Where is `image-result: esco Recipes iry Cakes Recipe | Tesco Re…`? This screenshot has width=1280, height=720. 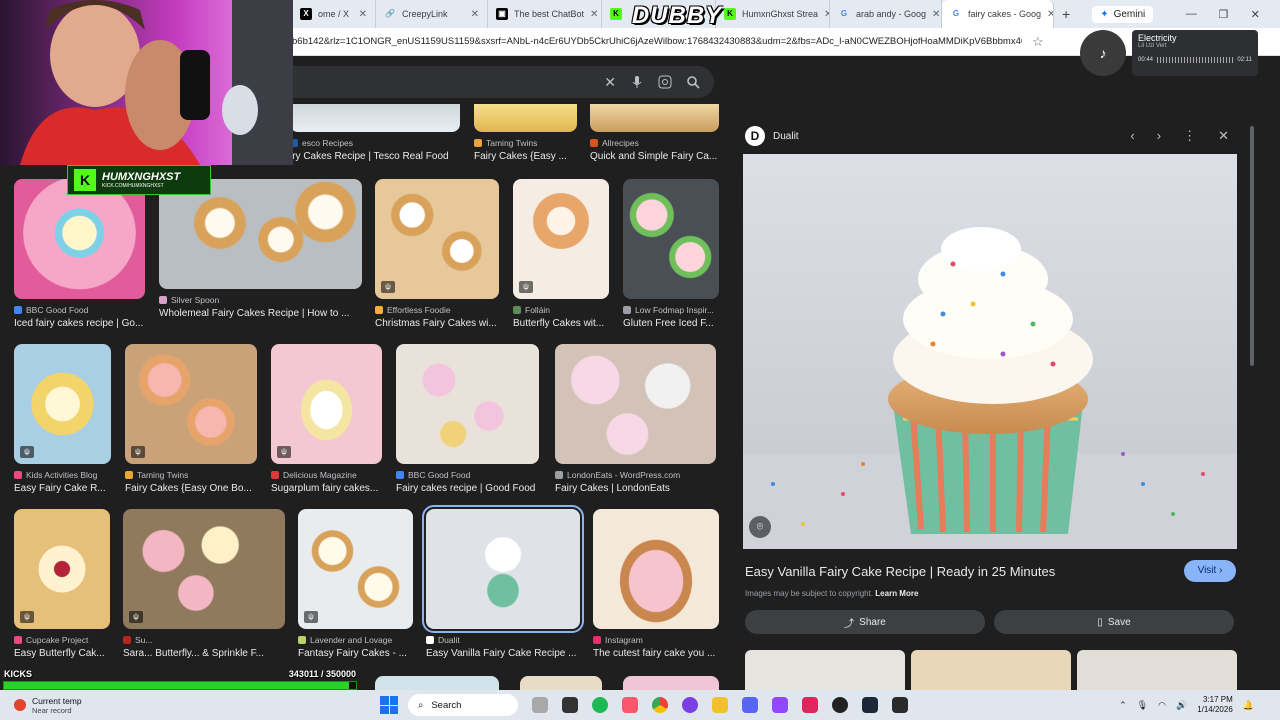
image-result: esco Recipes iry Cakes Recipe | Tesco Re… is located at coordinates (375, 133).